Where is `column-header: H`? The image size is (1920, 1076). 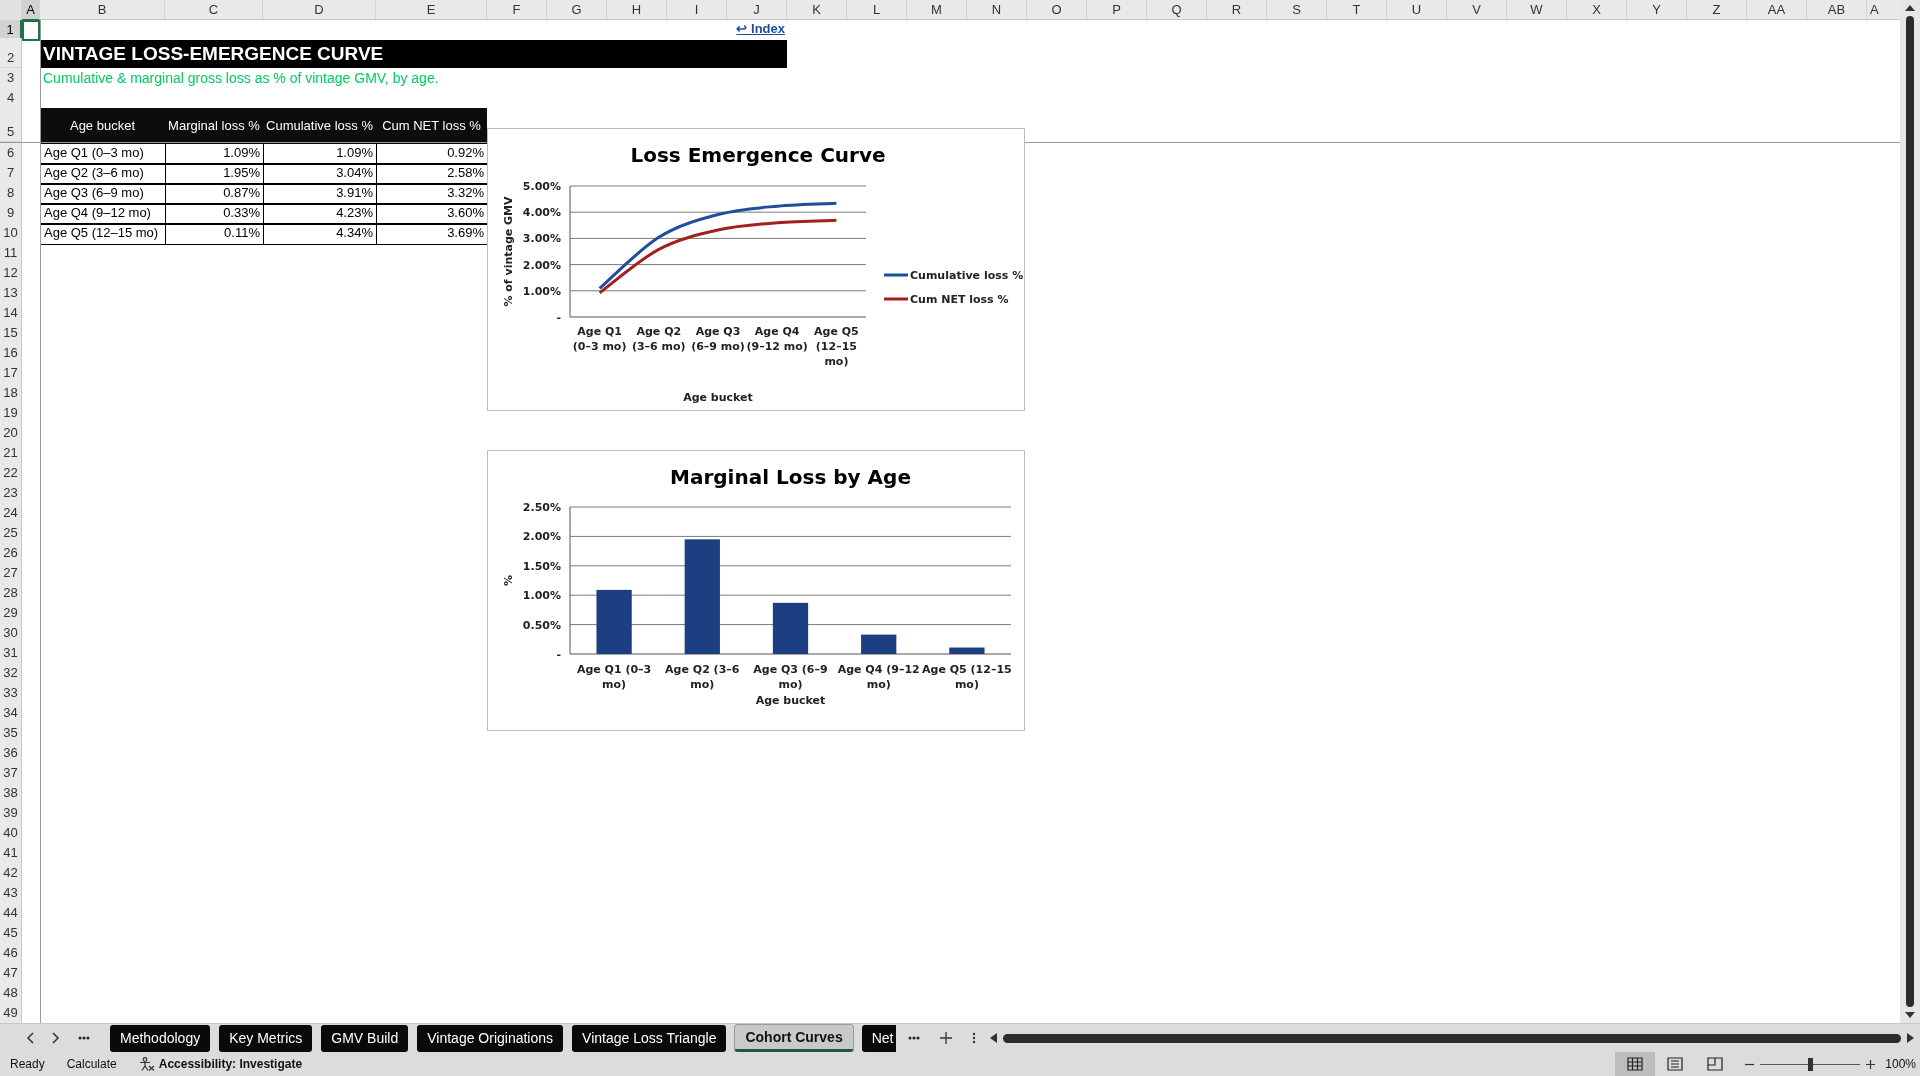 column-header: H is located at coordinates (637, 10).